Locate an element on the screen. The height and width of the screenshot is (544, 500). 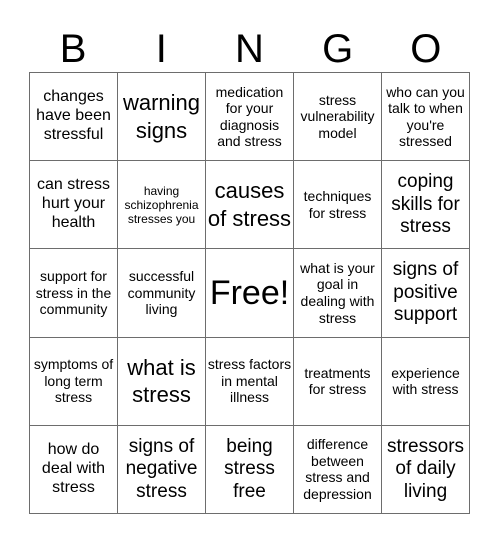
bingo-cell-text: difference between stress and depression is located at coordinates (337, 469).